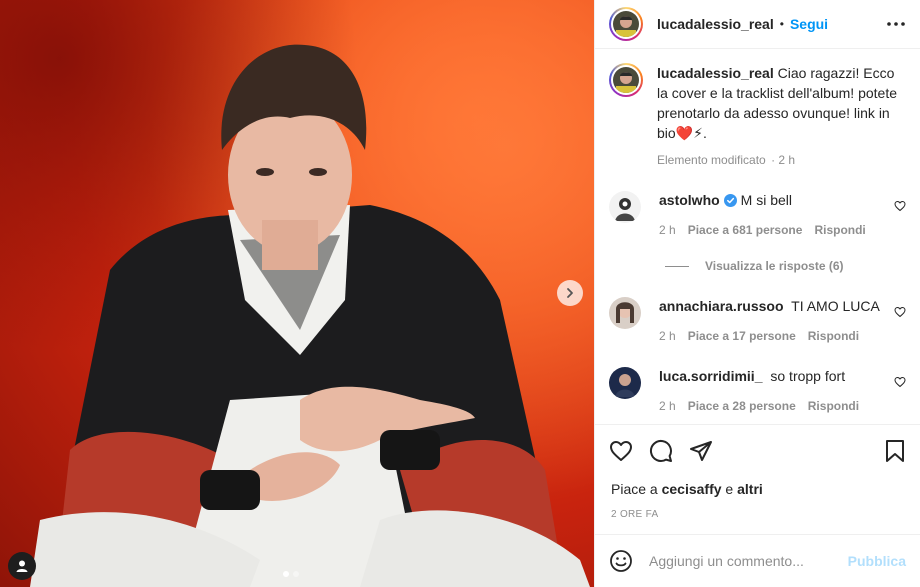  What do you see at coordinates (742, 406) in the screenshot?
I see `comment-likes: Piace a 28 persone` at bounding box center [742, 406].